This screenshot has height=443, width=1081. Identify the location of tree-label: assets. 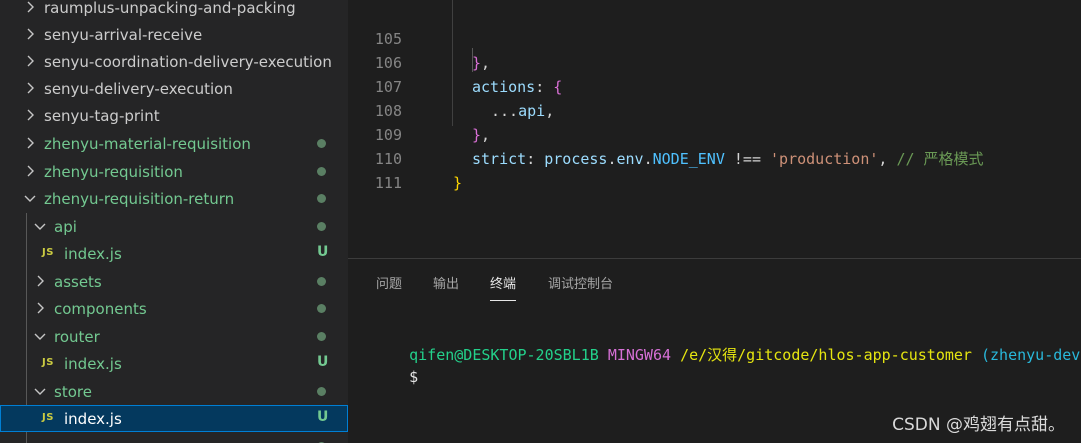
(78, 281).